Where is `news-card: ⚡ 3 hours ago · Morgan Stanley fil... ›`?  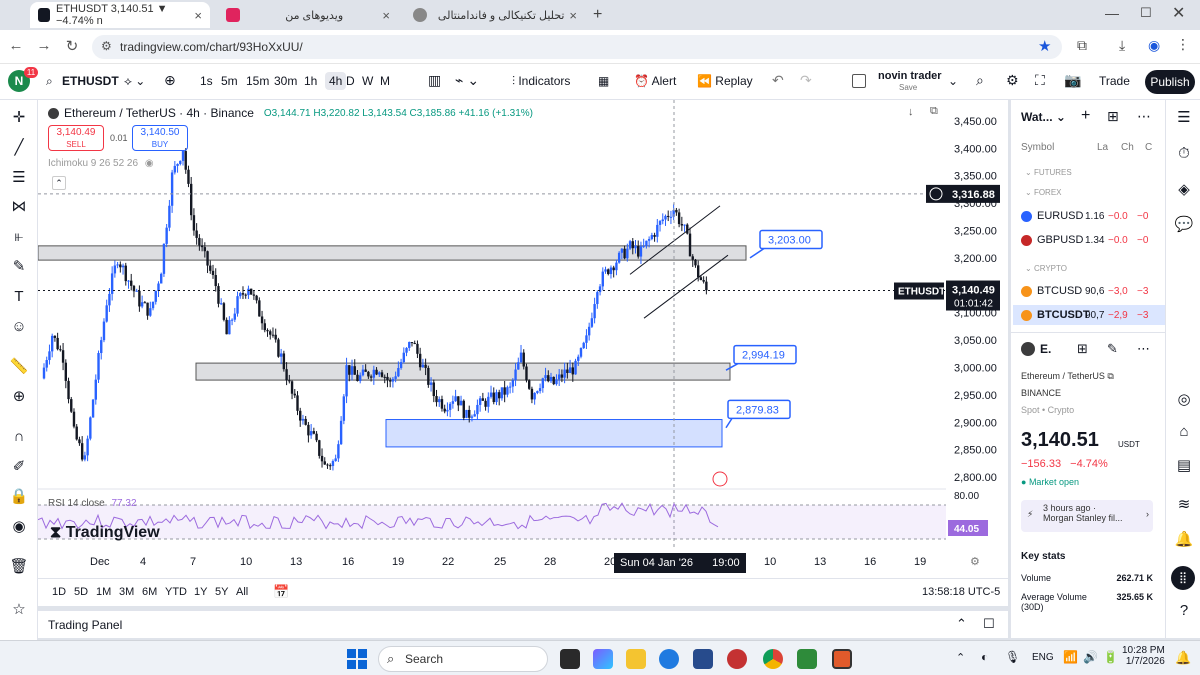 news-card: ⚡ 3 hours ago · Morgan Stanley fil... › is located at coordinates (1087, 516).